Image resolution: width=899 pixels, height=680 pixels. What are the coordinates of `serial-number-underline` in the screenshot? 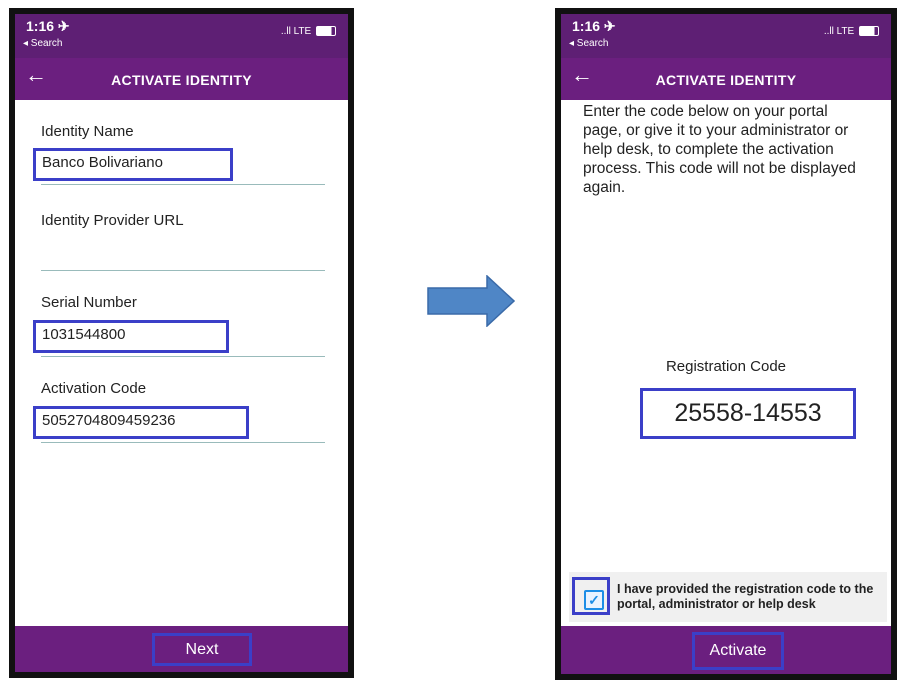 It's located at (183, 356).